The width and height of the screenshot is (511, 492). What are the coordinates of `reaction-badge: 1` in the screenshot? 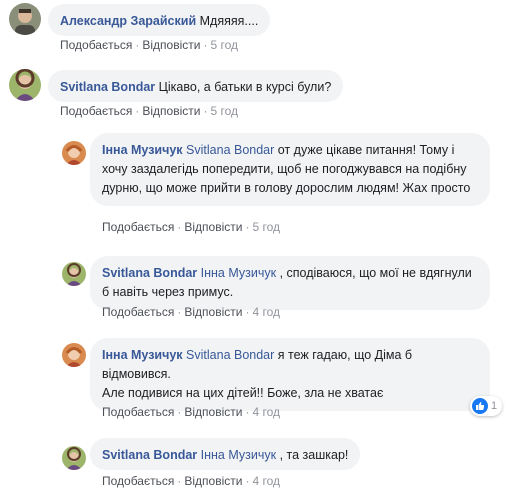 It's located at (486, 406).